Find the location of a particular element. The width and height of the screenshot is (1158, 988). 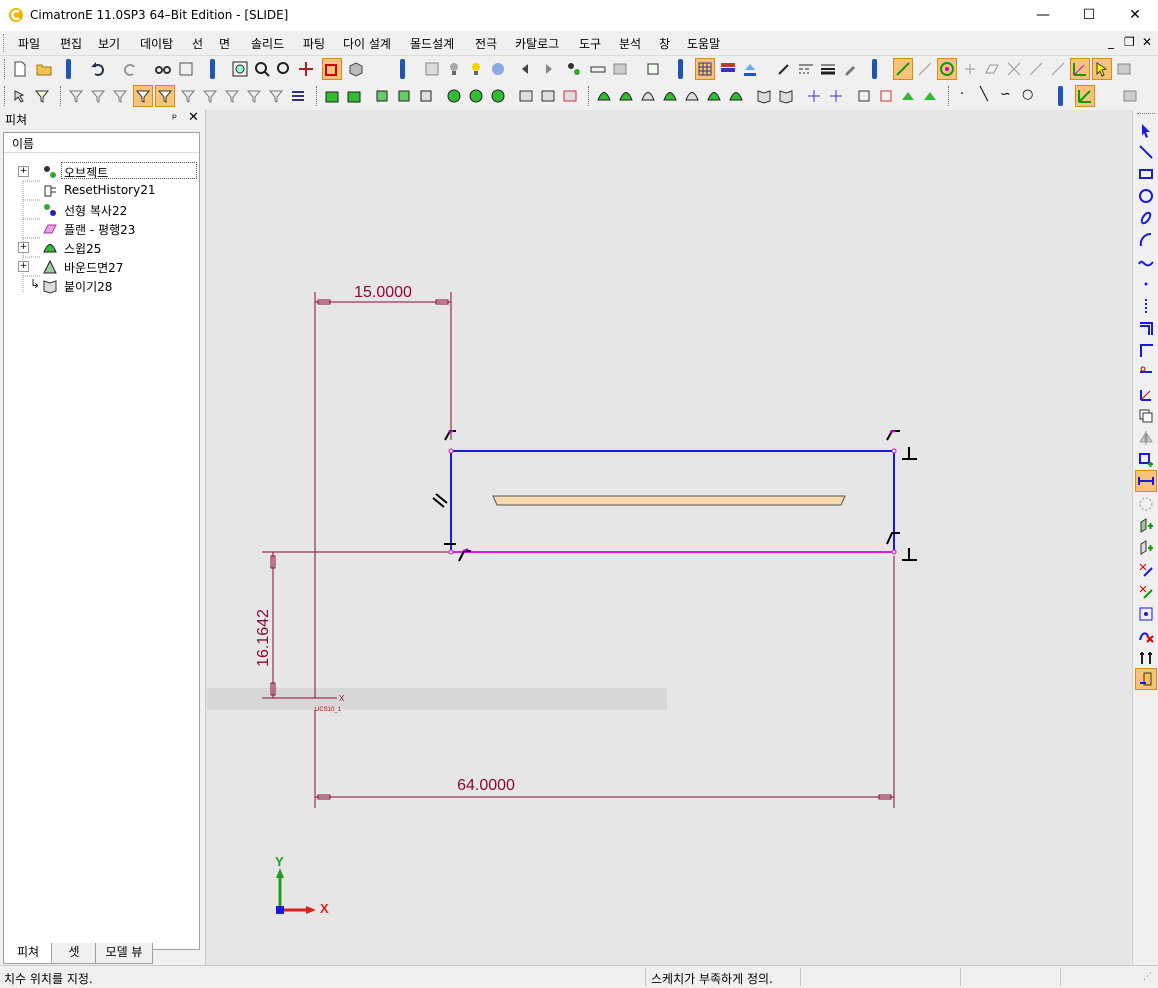

dashed-circle-icon is located at coordinates (1146, 504).